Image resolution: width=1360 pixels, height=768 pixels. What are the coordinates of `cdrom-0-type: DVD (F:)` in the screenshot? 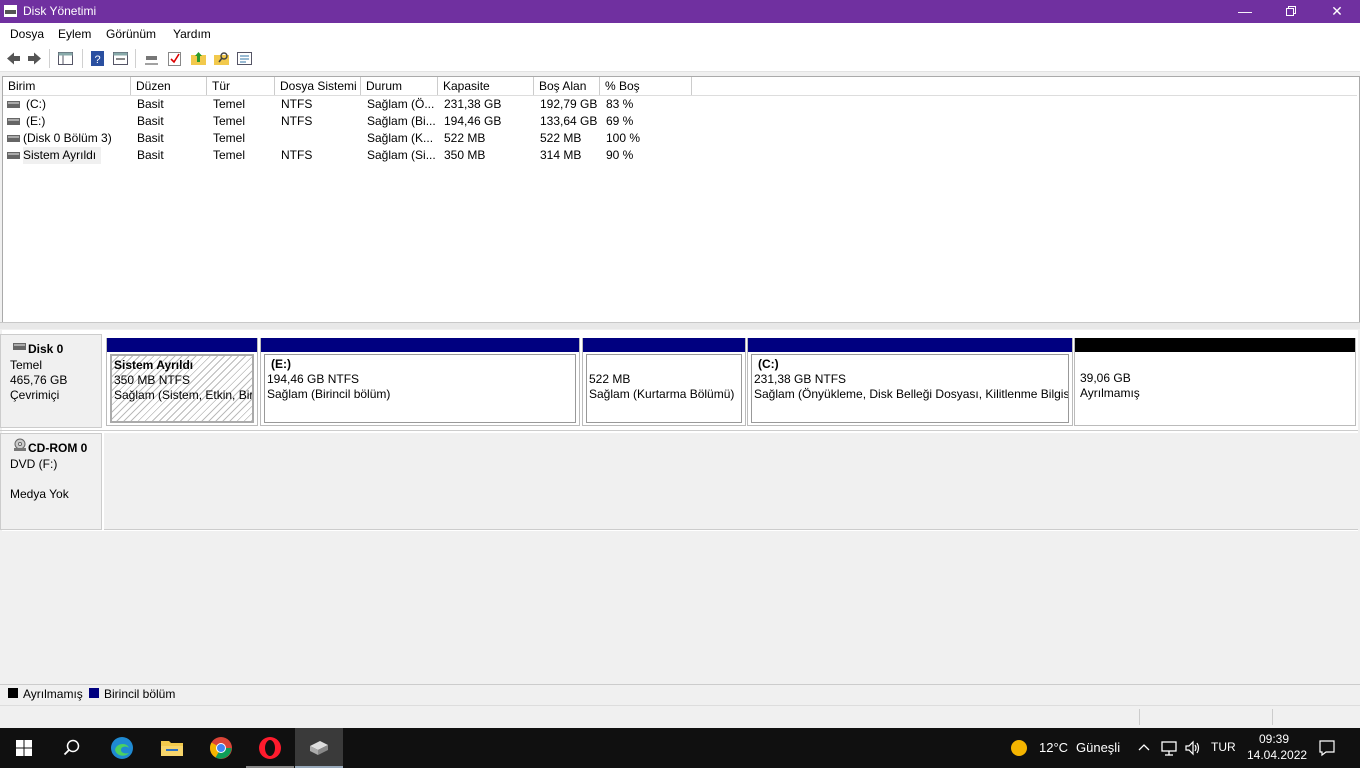 It's located at (34, 464).